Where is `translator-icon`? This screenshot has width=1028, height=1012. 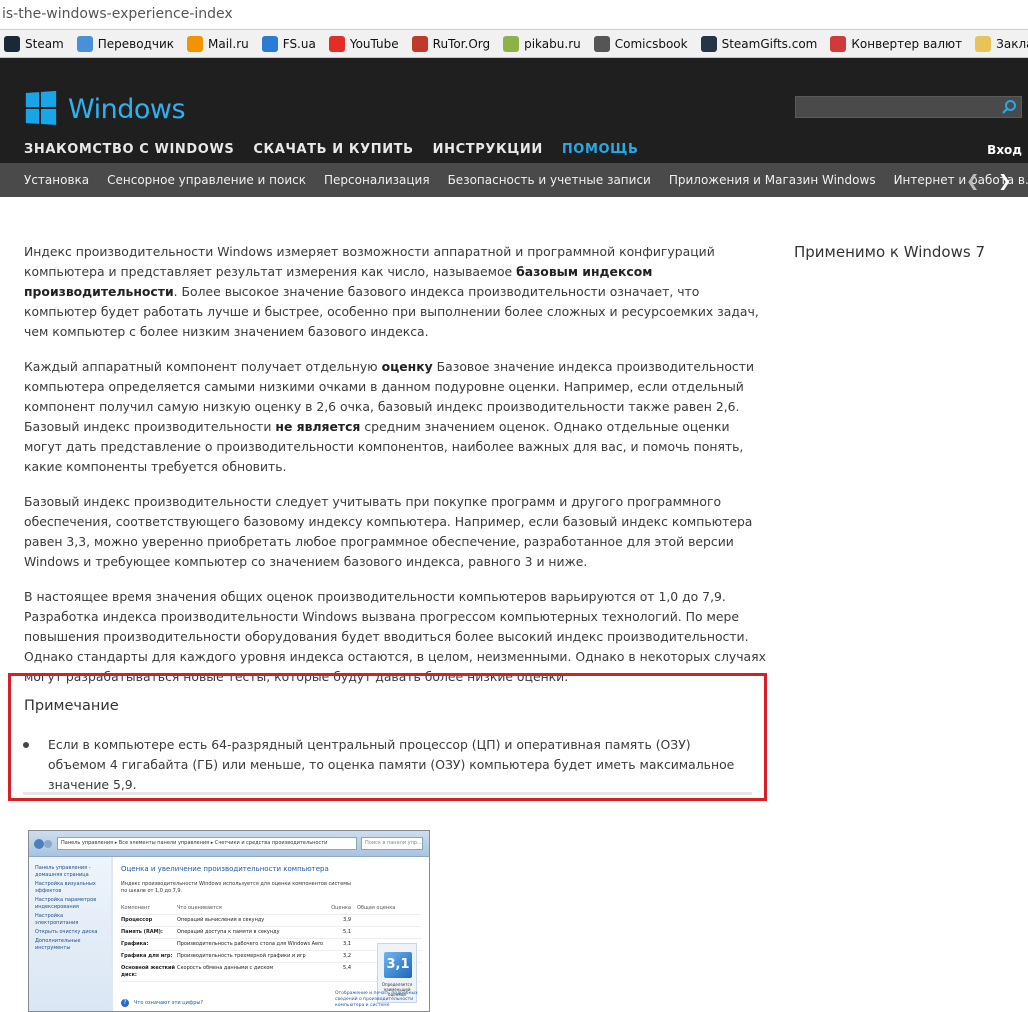
translator-icon is located at coordinates (84, 43).